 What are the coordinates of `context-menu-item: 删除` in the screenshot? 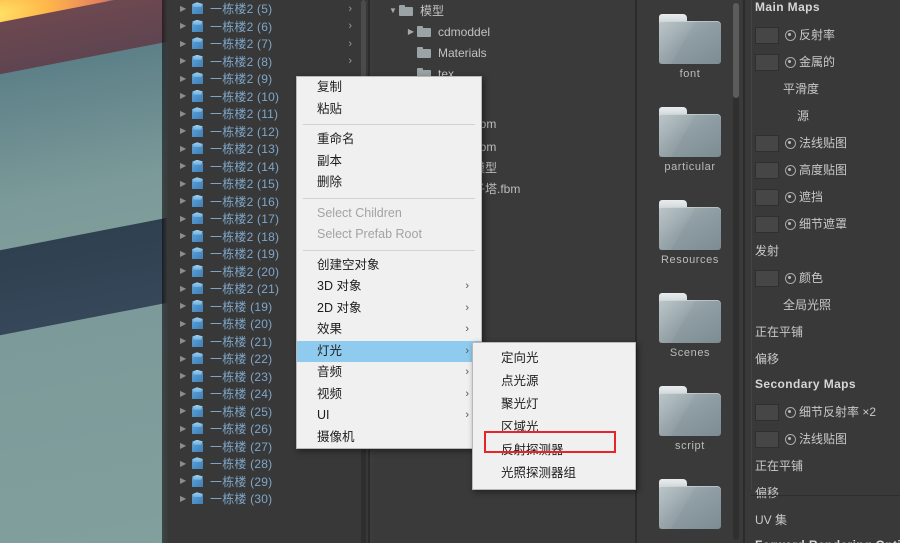 It's located at (389, 183).